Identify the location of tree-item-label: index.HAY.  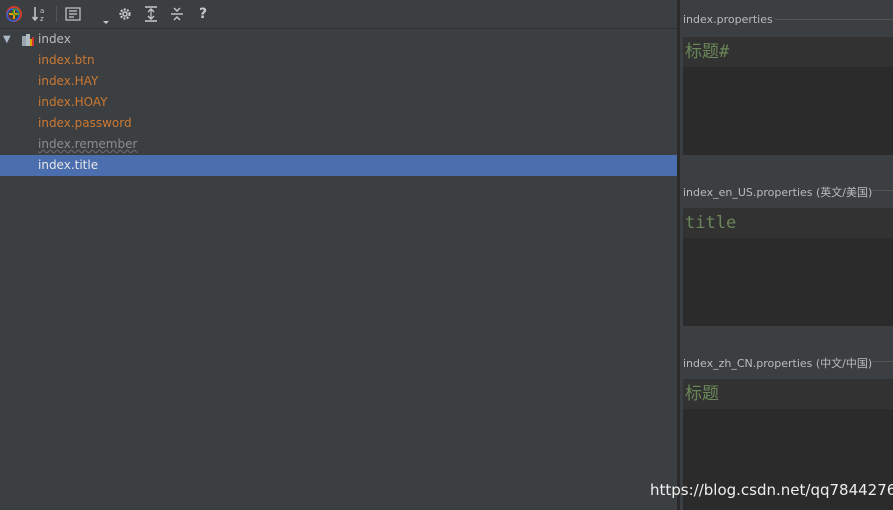
(68, 81).